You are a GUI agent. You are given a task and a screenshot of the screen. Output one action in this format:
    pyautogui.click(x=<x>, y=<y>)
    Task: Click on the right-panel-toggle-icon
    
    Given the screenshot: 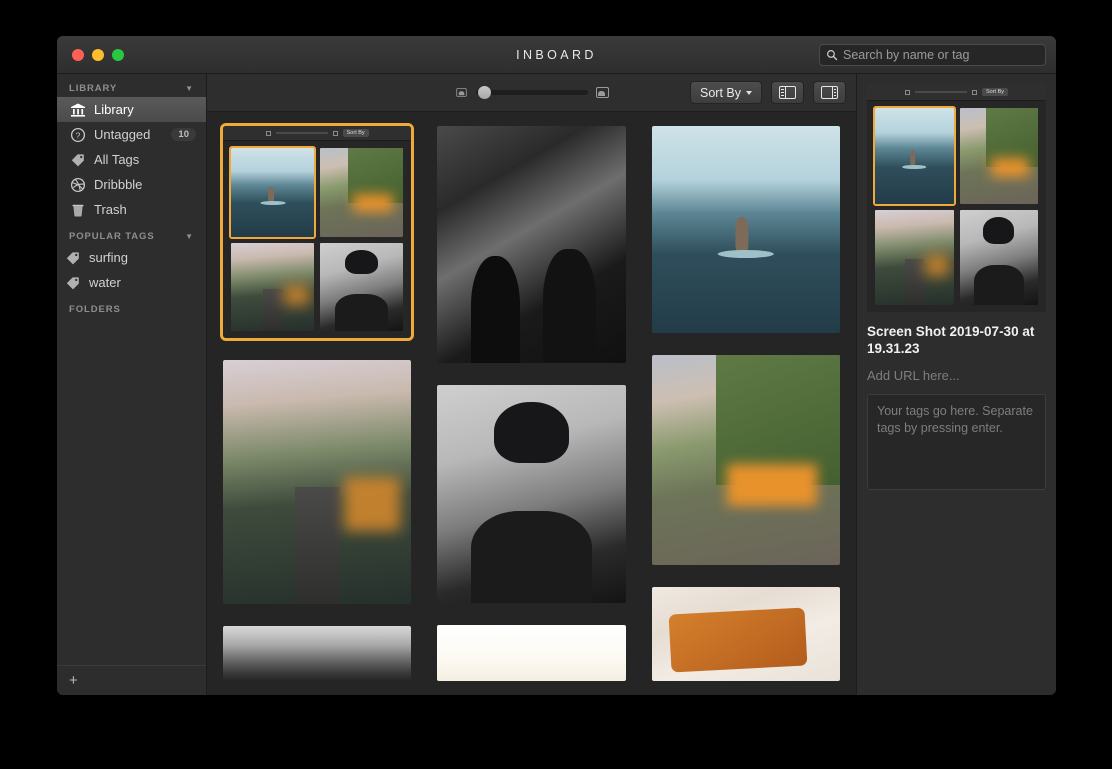 What is the action you would take?
    pyautogui.click(x=829, y=92)
    